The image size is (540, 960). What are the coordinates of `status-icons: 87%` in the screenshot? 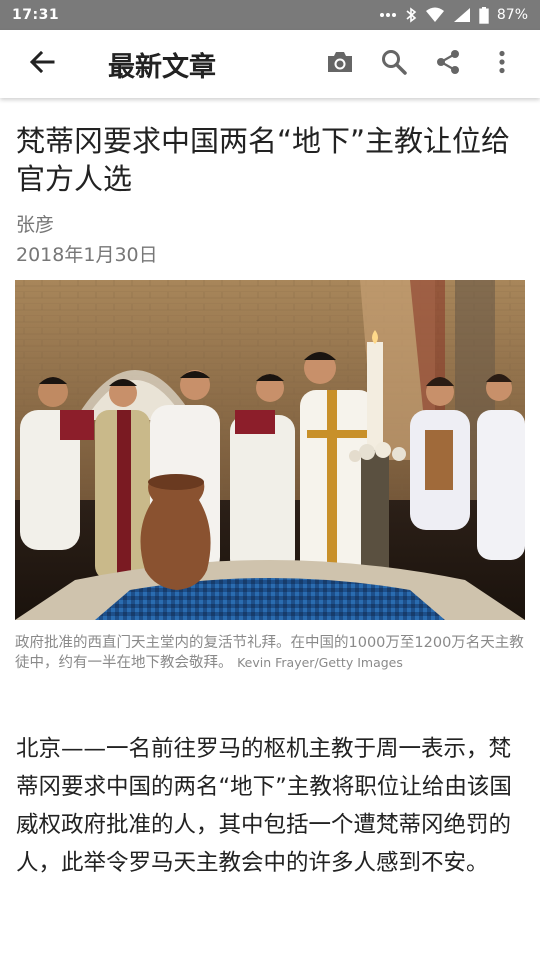 It's located at (453, 15).